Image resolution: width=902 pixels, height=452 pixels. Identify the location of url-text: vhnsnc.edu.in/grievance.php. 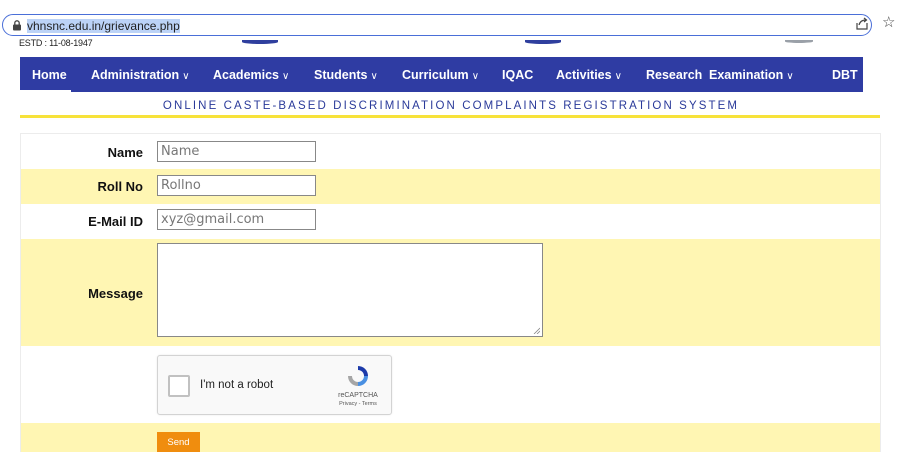
(103, 26).